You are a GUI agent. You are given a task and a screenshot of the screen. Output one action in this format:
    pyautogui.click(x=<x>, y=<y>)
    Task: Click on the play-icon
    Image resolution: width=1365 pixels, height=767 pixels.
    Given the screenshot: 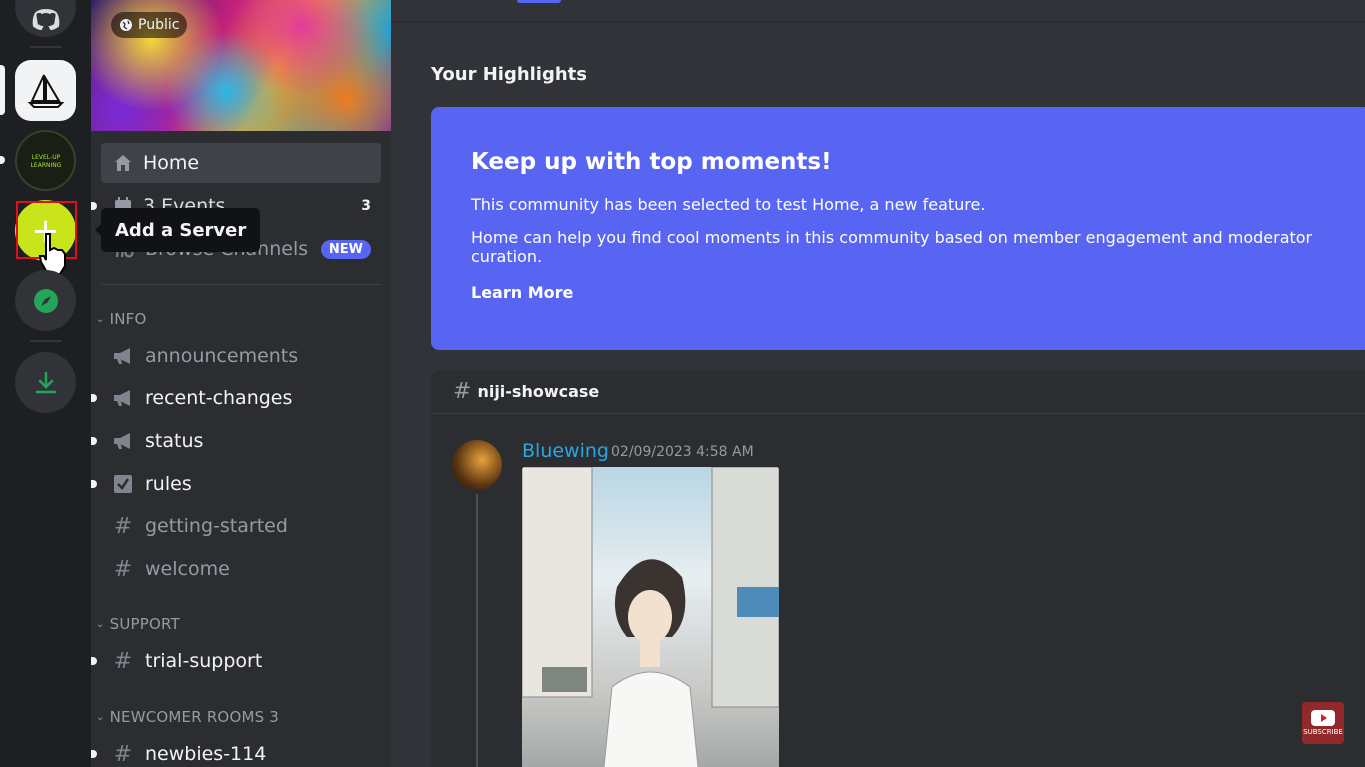 What is the action you would take?
    pyautogui.click(x=1323, y=718)
    